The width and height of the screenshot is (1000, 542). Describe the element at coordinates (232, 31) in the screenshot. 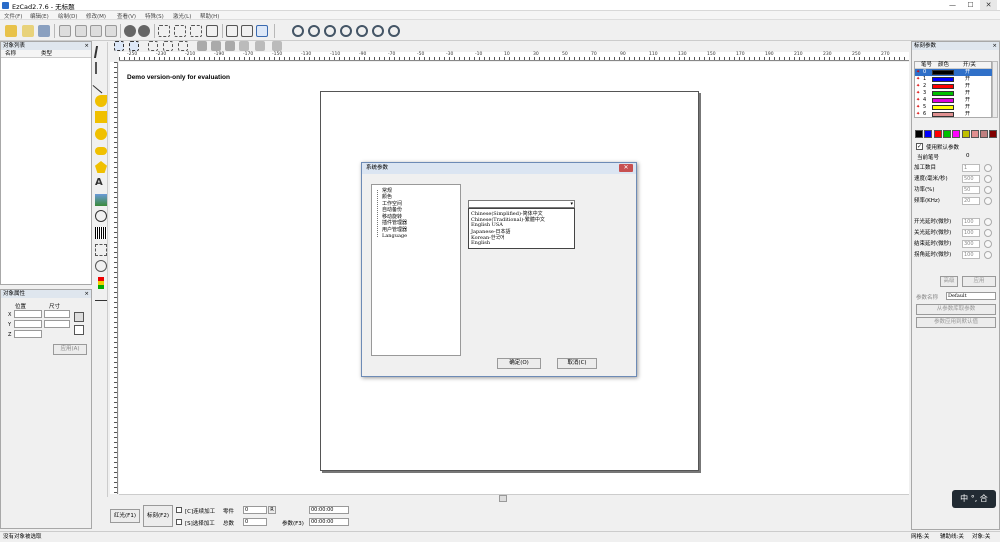

I see `hatch-icon` at that location.